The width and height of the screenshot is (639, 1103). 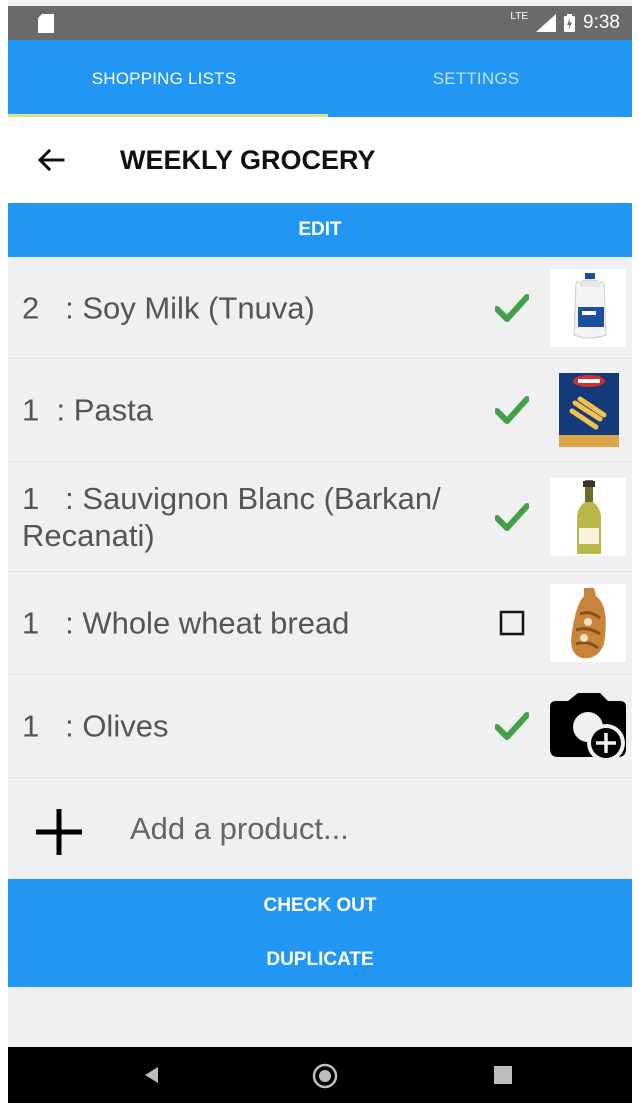 I want to click on tab-settings: SETTINGS, so click(x=476, y=78).